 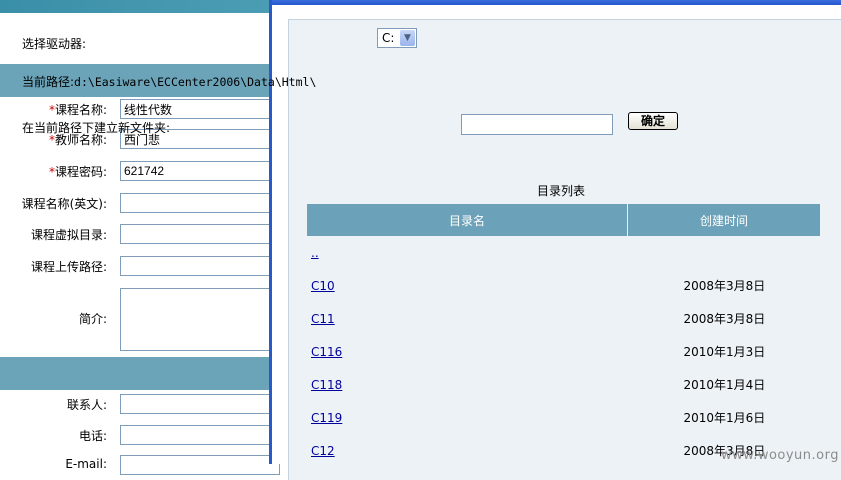 What do you see at coordinates (315, 253) in the screenshot?
I see `directory-link-parent: ..` at bounding box center [315, 253].